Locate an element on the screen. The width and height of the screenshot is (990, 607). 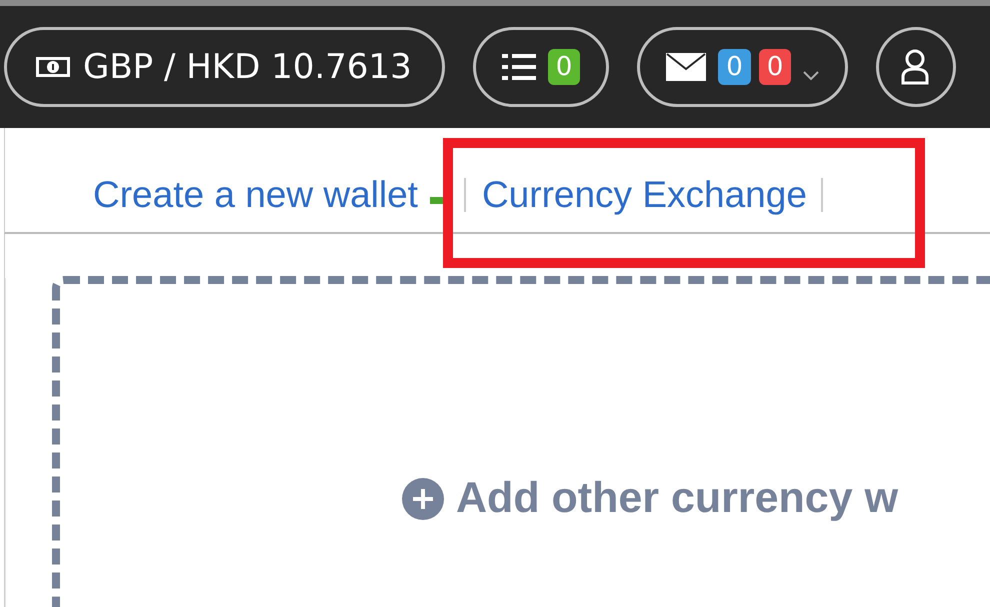
banknote-icon is located at coordinates (53, 67).